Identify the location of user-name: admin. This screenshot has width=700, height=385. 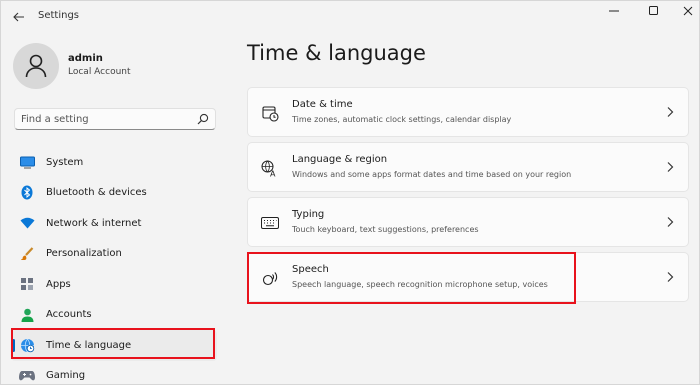
(85, 58).